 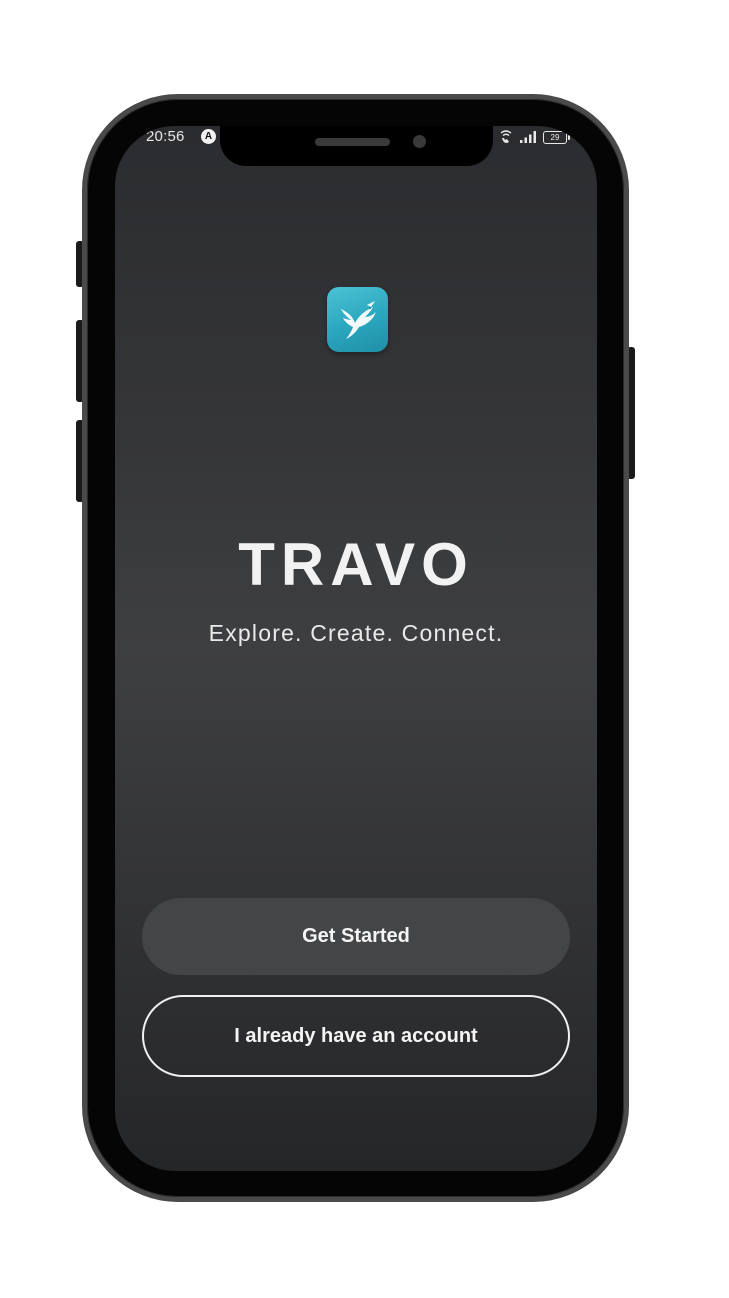 What do you see at coordinates (528, 137) in the screenshot?
I see `signal-icon` at bounding box center [528, 137].